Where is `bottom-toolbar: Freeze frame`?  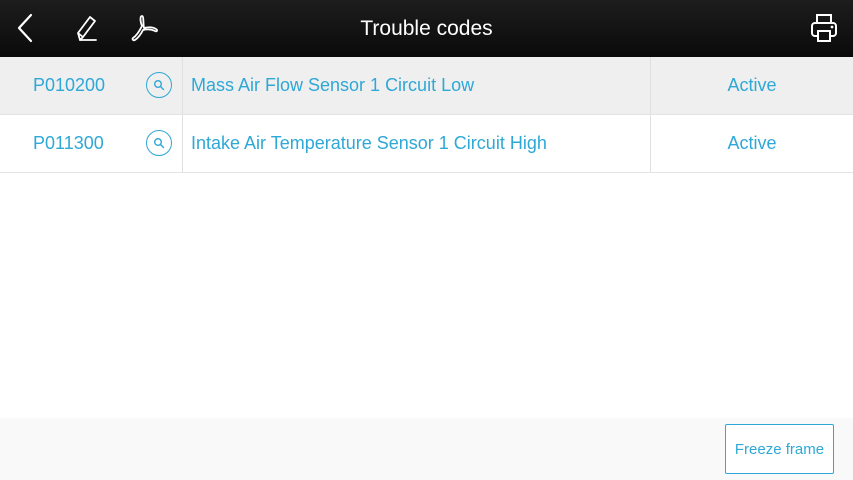 bottom-toolbar: Freeze frame is located at coordinates (426, 449).